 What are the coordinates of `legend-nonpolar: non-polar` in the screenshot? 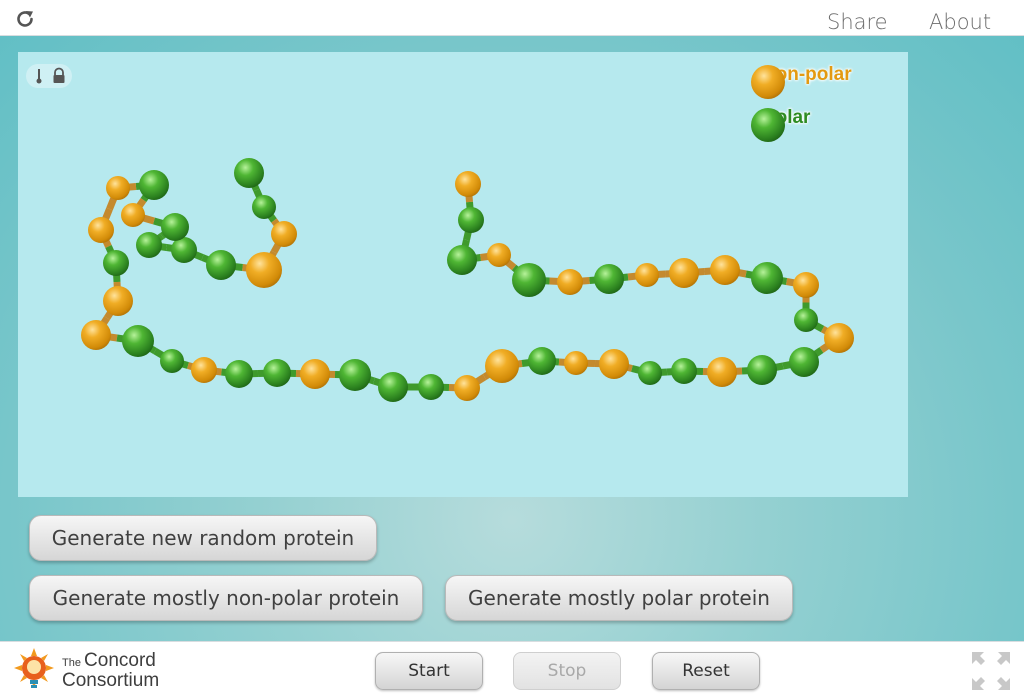 It's located at (801, 81).